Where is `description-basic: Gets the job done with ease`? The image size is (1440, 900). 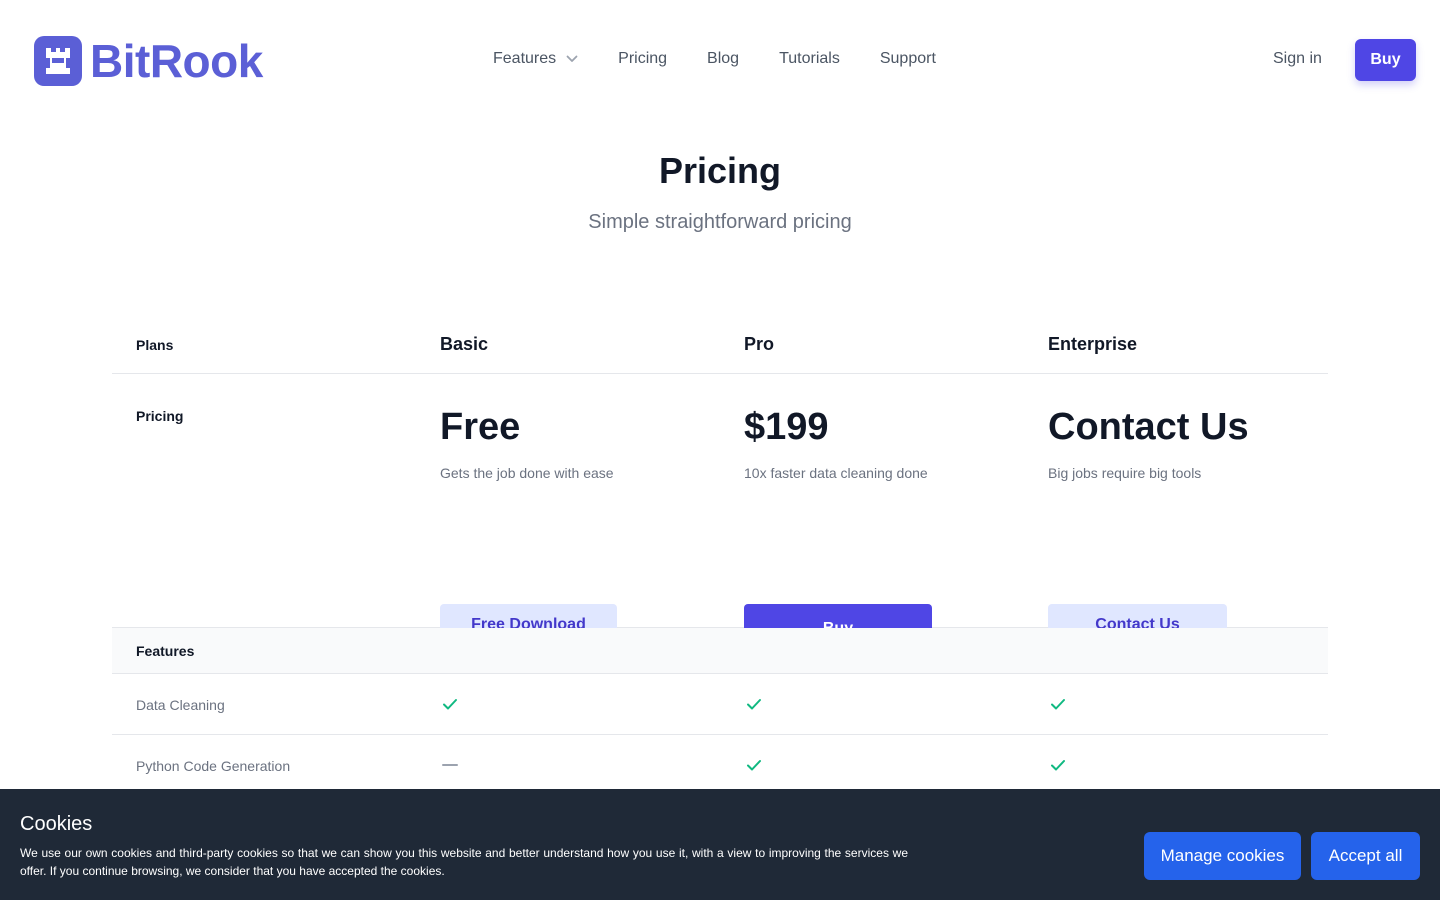 description-basic: Gets the job done with ease is located at coordinates (527, 473).